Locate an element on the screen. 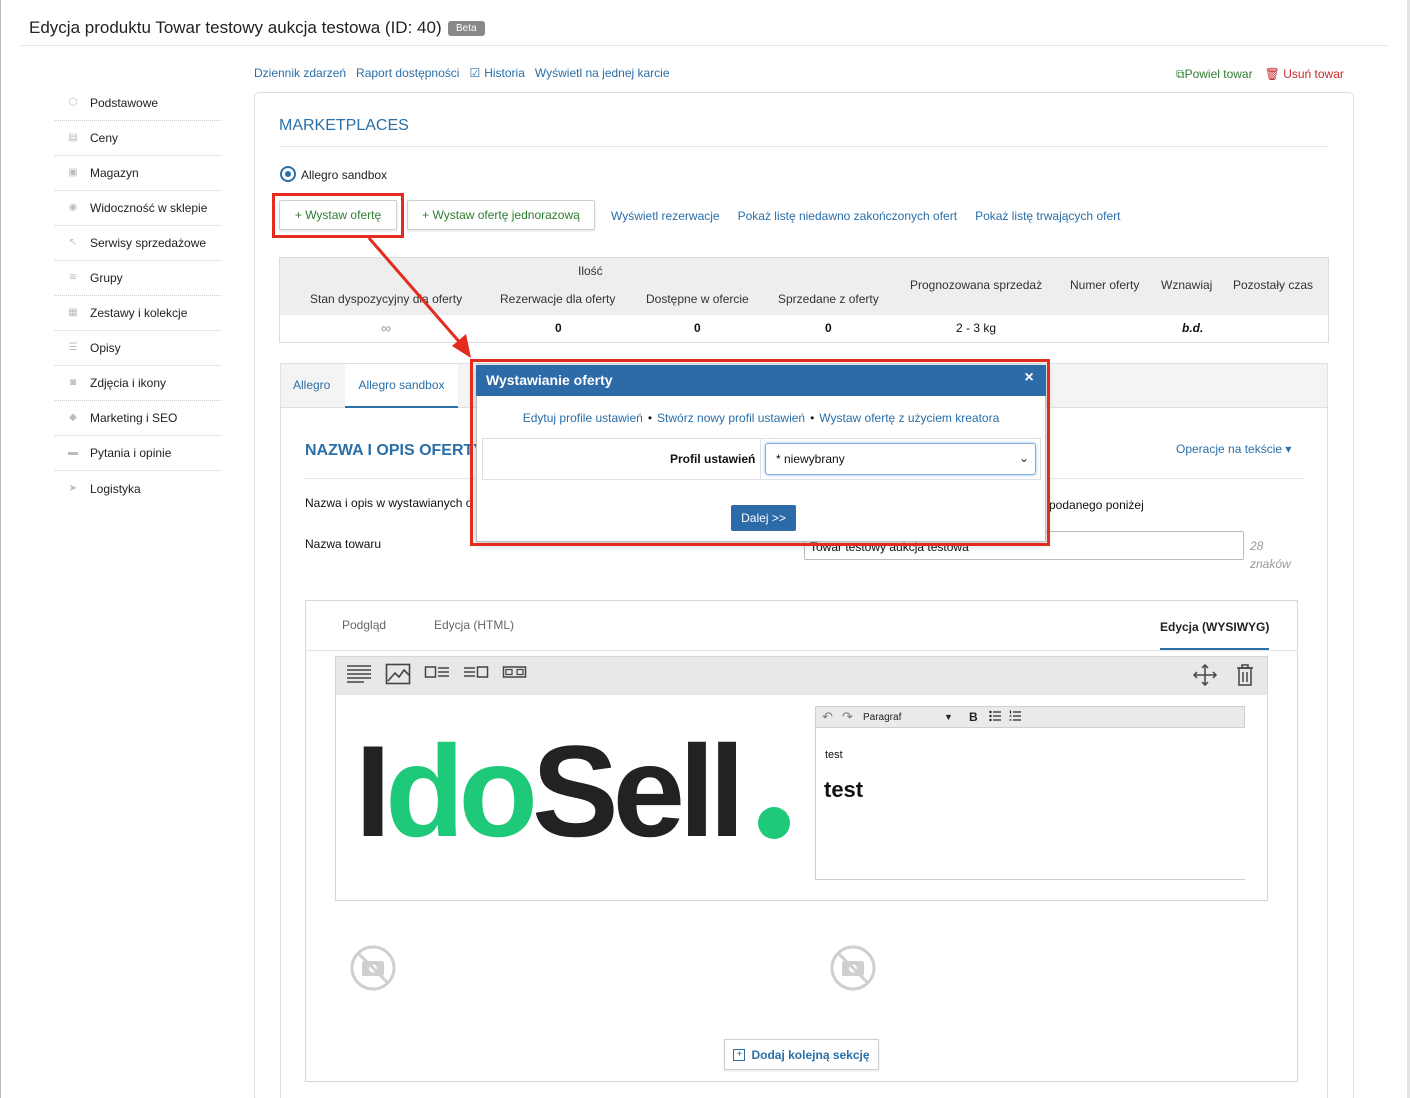  image-block-icon is located at coordinates (398, 674).